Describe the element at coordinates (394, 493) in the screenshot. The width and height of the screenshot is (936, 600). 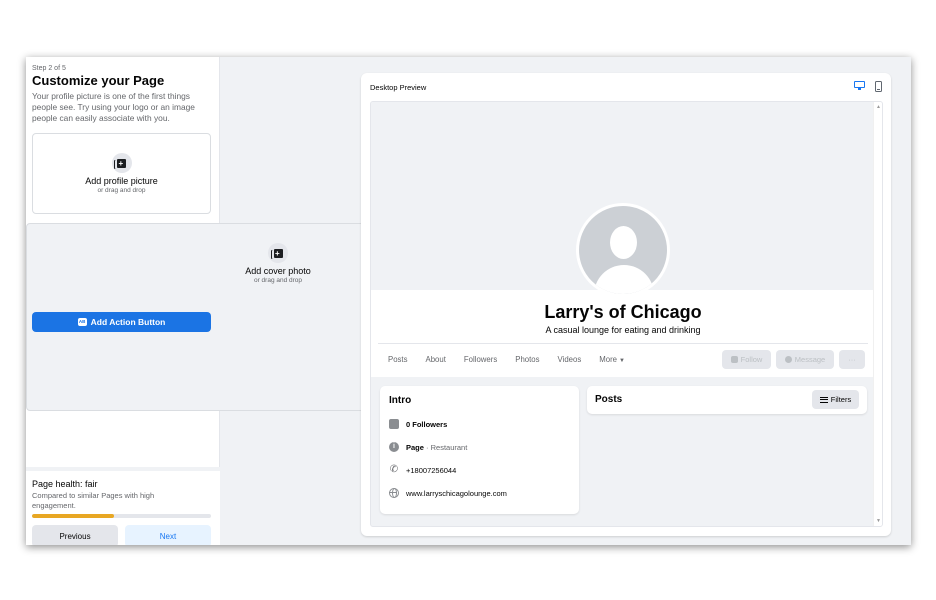
I see `globe-icon` at that location.